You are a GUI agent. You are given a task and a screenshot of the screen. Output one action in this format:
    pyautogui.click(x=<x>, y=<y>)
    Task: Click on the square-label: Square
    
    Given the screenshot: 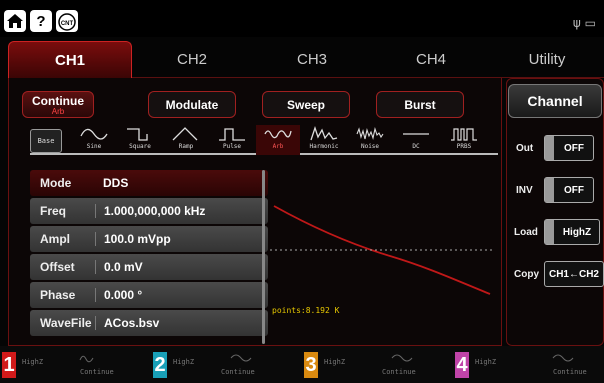 What is the action you would take?
    pyautogui.click(x=140, y=146)
    